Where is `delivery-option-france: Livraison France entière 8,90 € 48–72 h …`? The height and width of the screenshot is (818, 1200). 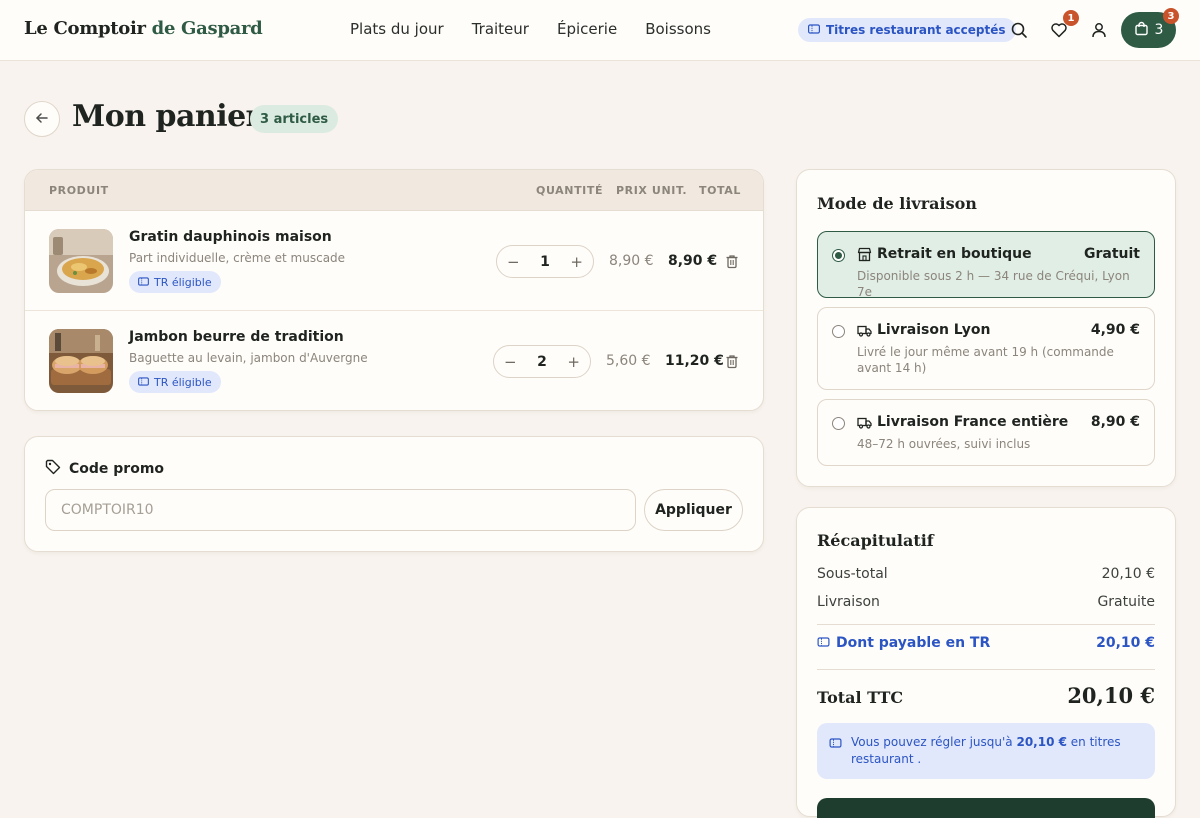
delivery-option-france: Livraison France entière 8,90 € 48–72 h … is located at coordinates (986, 432).